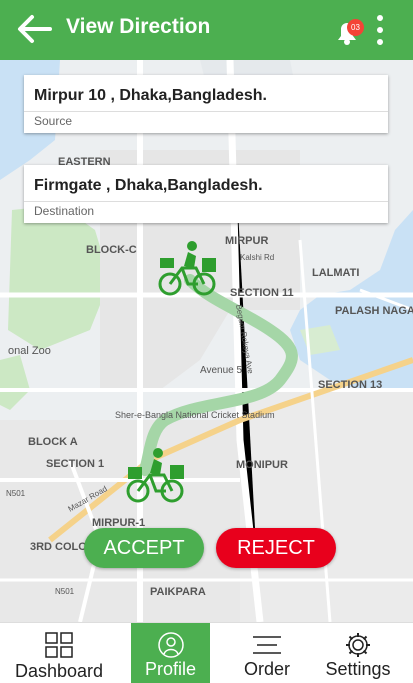 The width and height of the screenshot is (413, 683). I want to click on more-vert-icon, so click(380, 30).